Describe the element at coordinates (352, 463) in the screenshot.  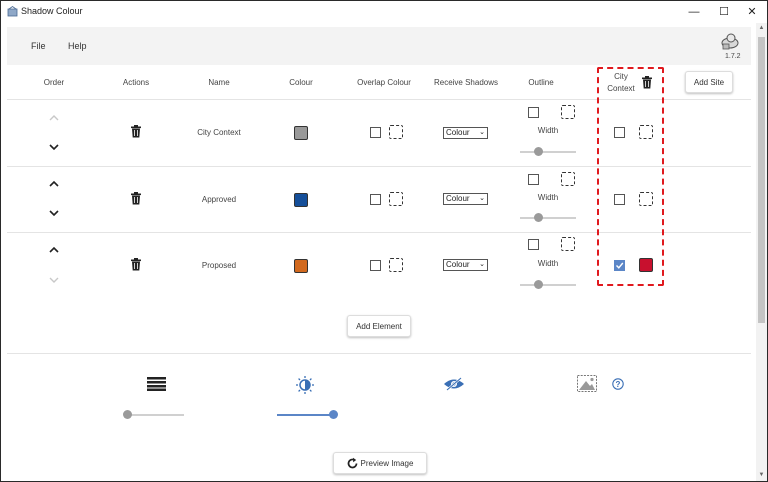
I see `refresh-icon` at that location.